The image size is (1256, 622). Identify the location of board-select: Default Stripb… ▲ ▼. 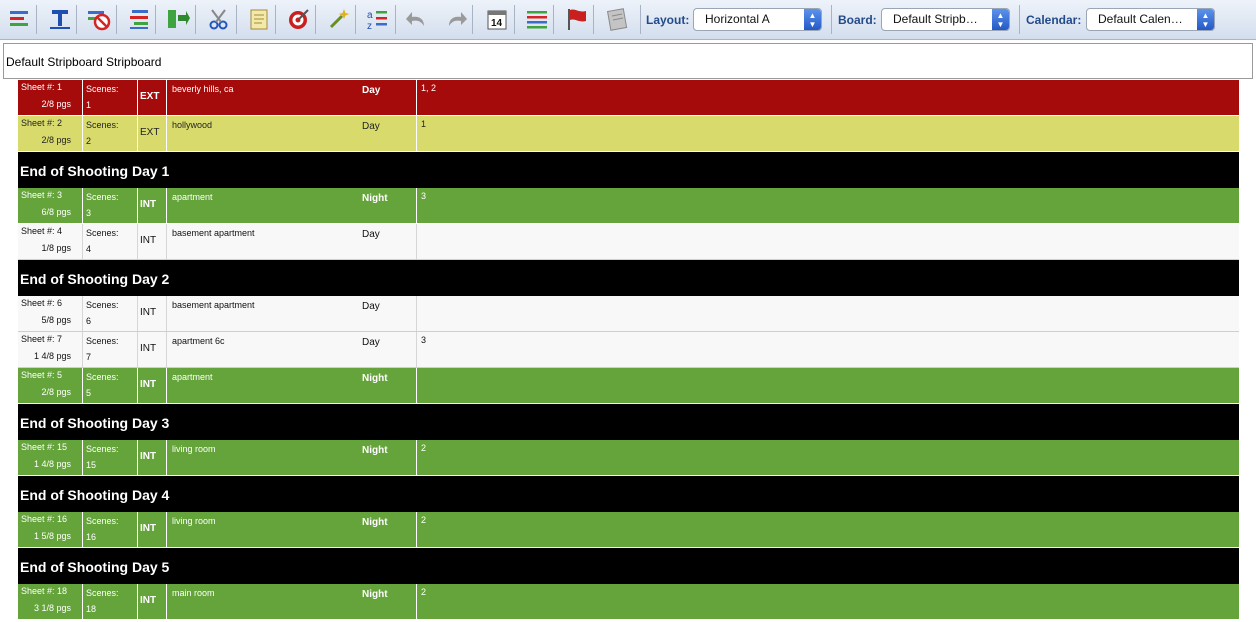
(945, 19).